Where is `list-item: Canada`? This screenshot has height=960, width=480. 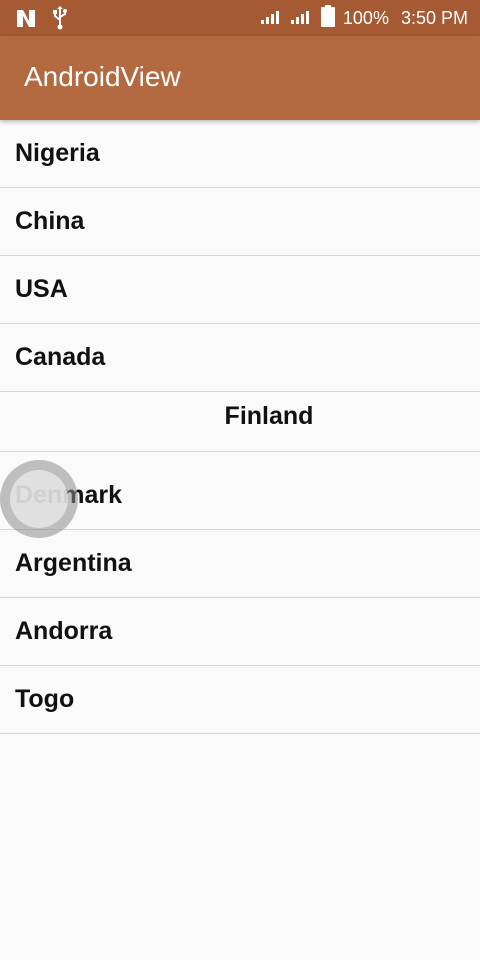 list-item: Canada is located at coordinates (240, 358).